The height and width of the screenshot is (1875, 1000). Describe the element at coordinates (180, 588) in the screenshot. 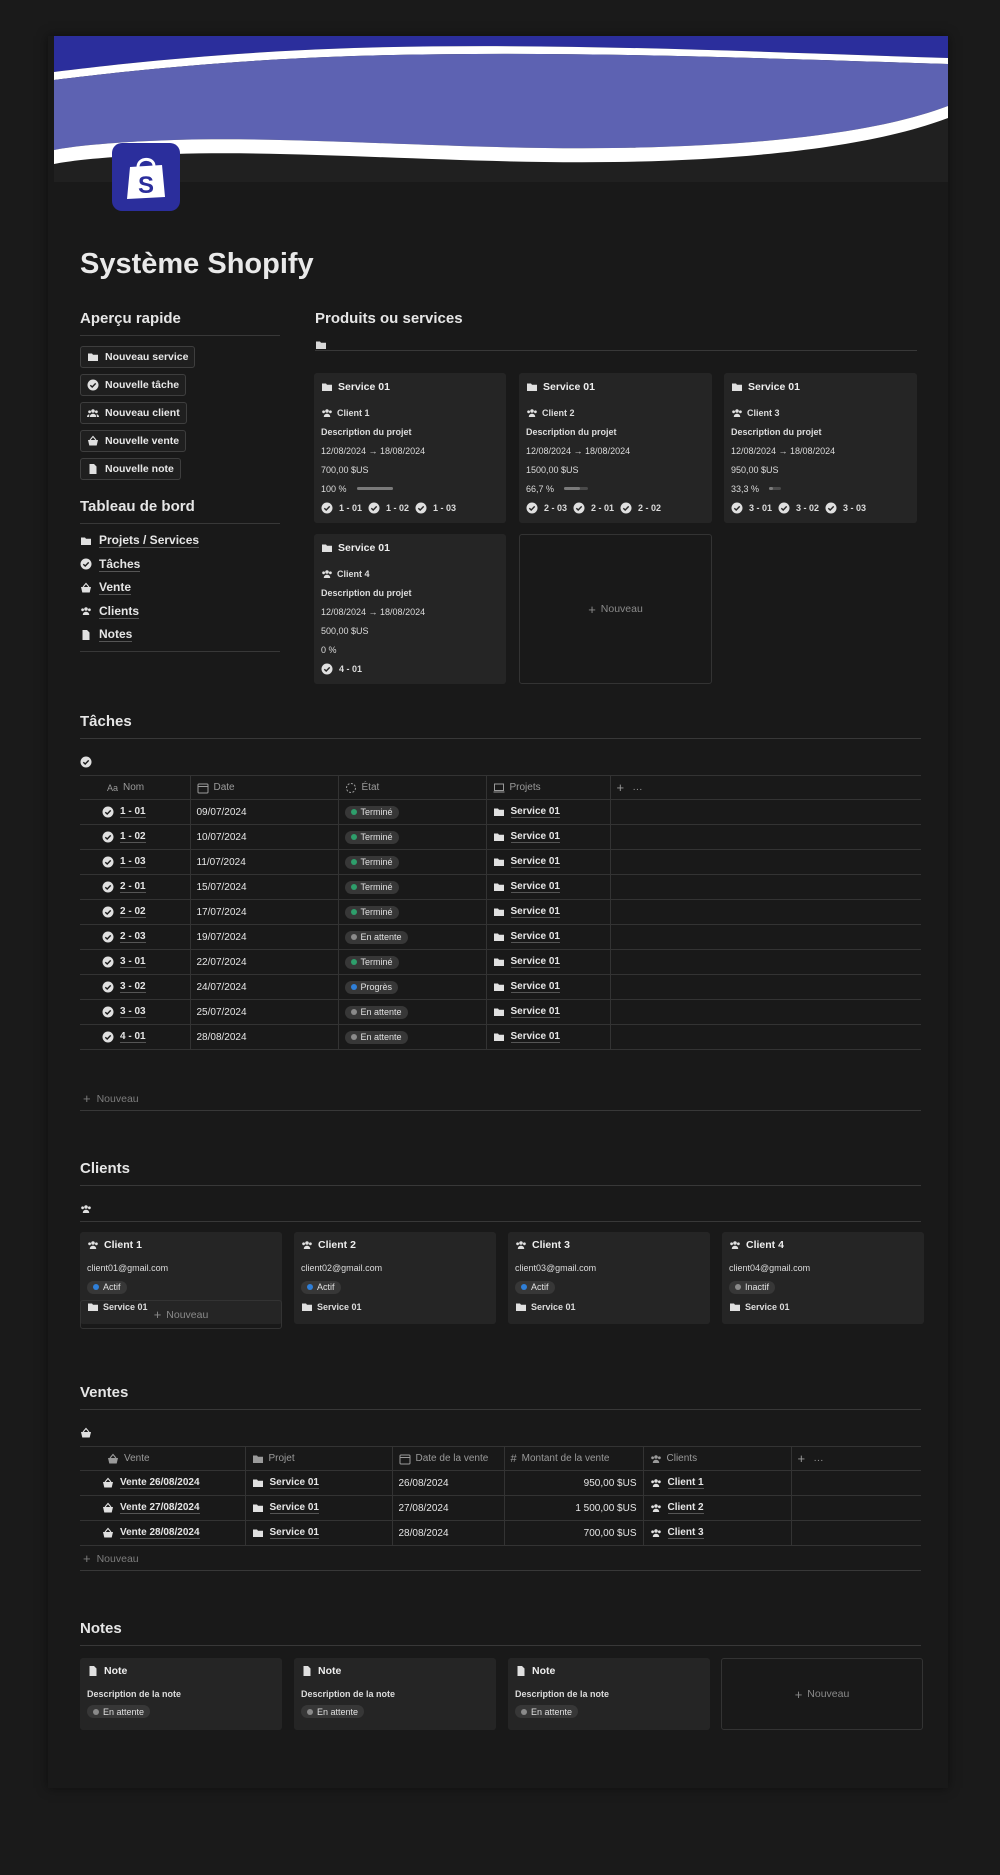

I see `dashboard-item-sales: Vente` at that location.